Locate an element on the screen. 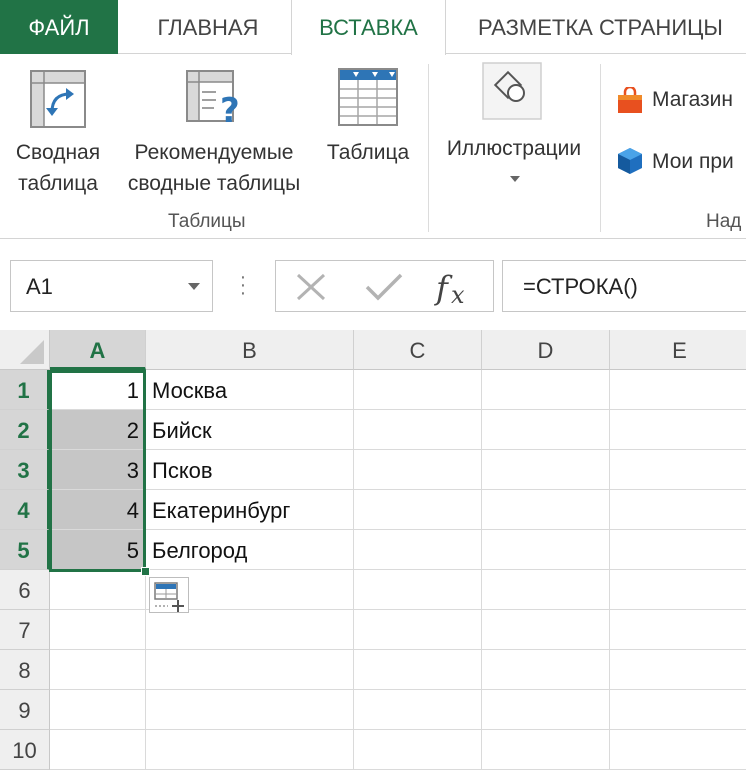 Image resolution: width=746 pixels, height=778 pixels. formula-buttons: f x is located at coordinates (384, 286).